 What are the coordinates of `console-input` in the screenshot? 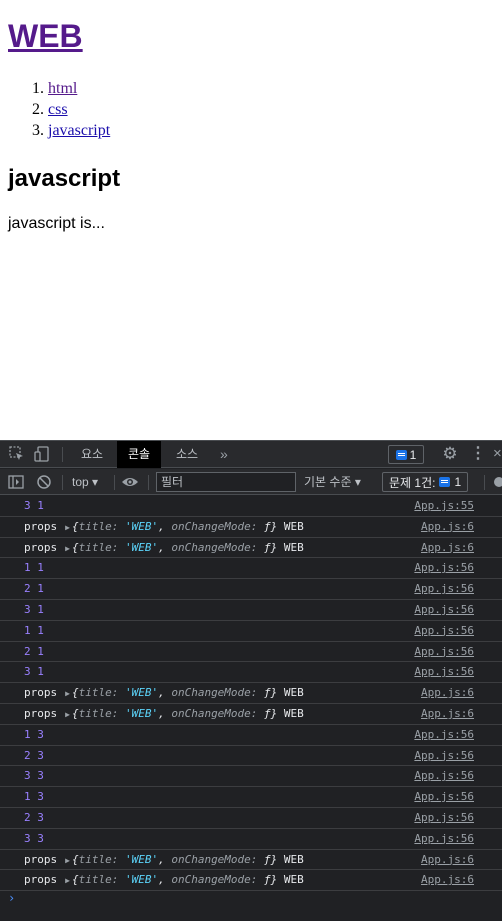 It's located at (259, 899).